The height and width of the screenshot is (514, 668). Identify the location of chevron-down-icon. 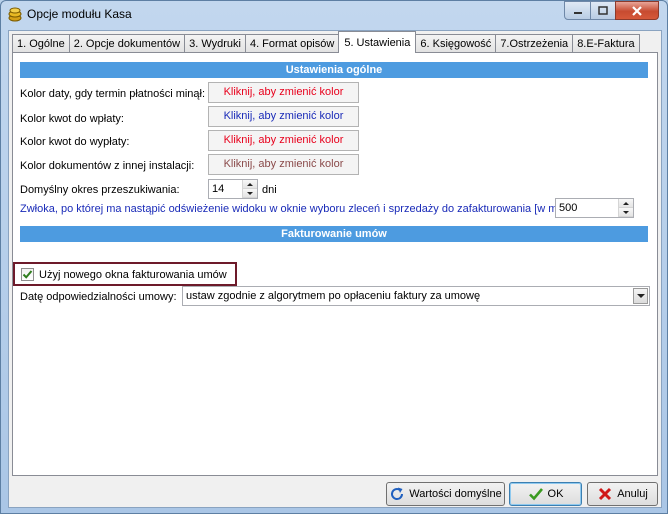
(640, 296).